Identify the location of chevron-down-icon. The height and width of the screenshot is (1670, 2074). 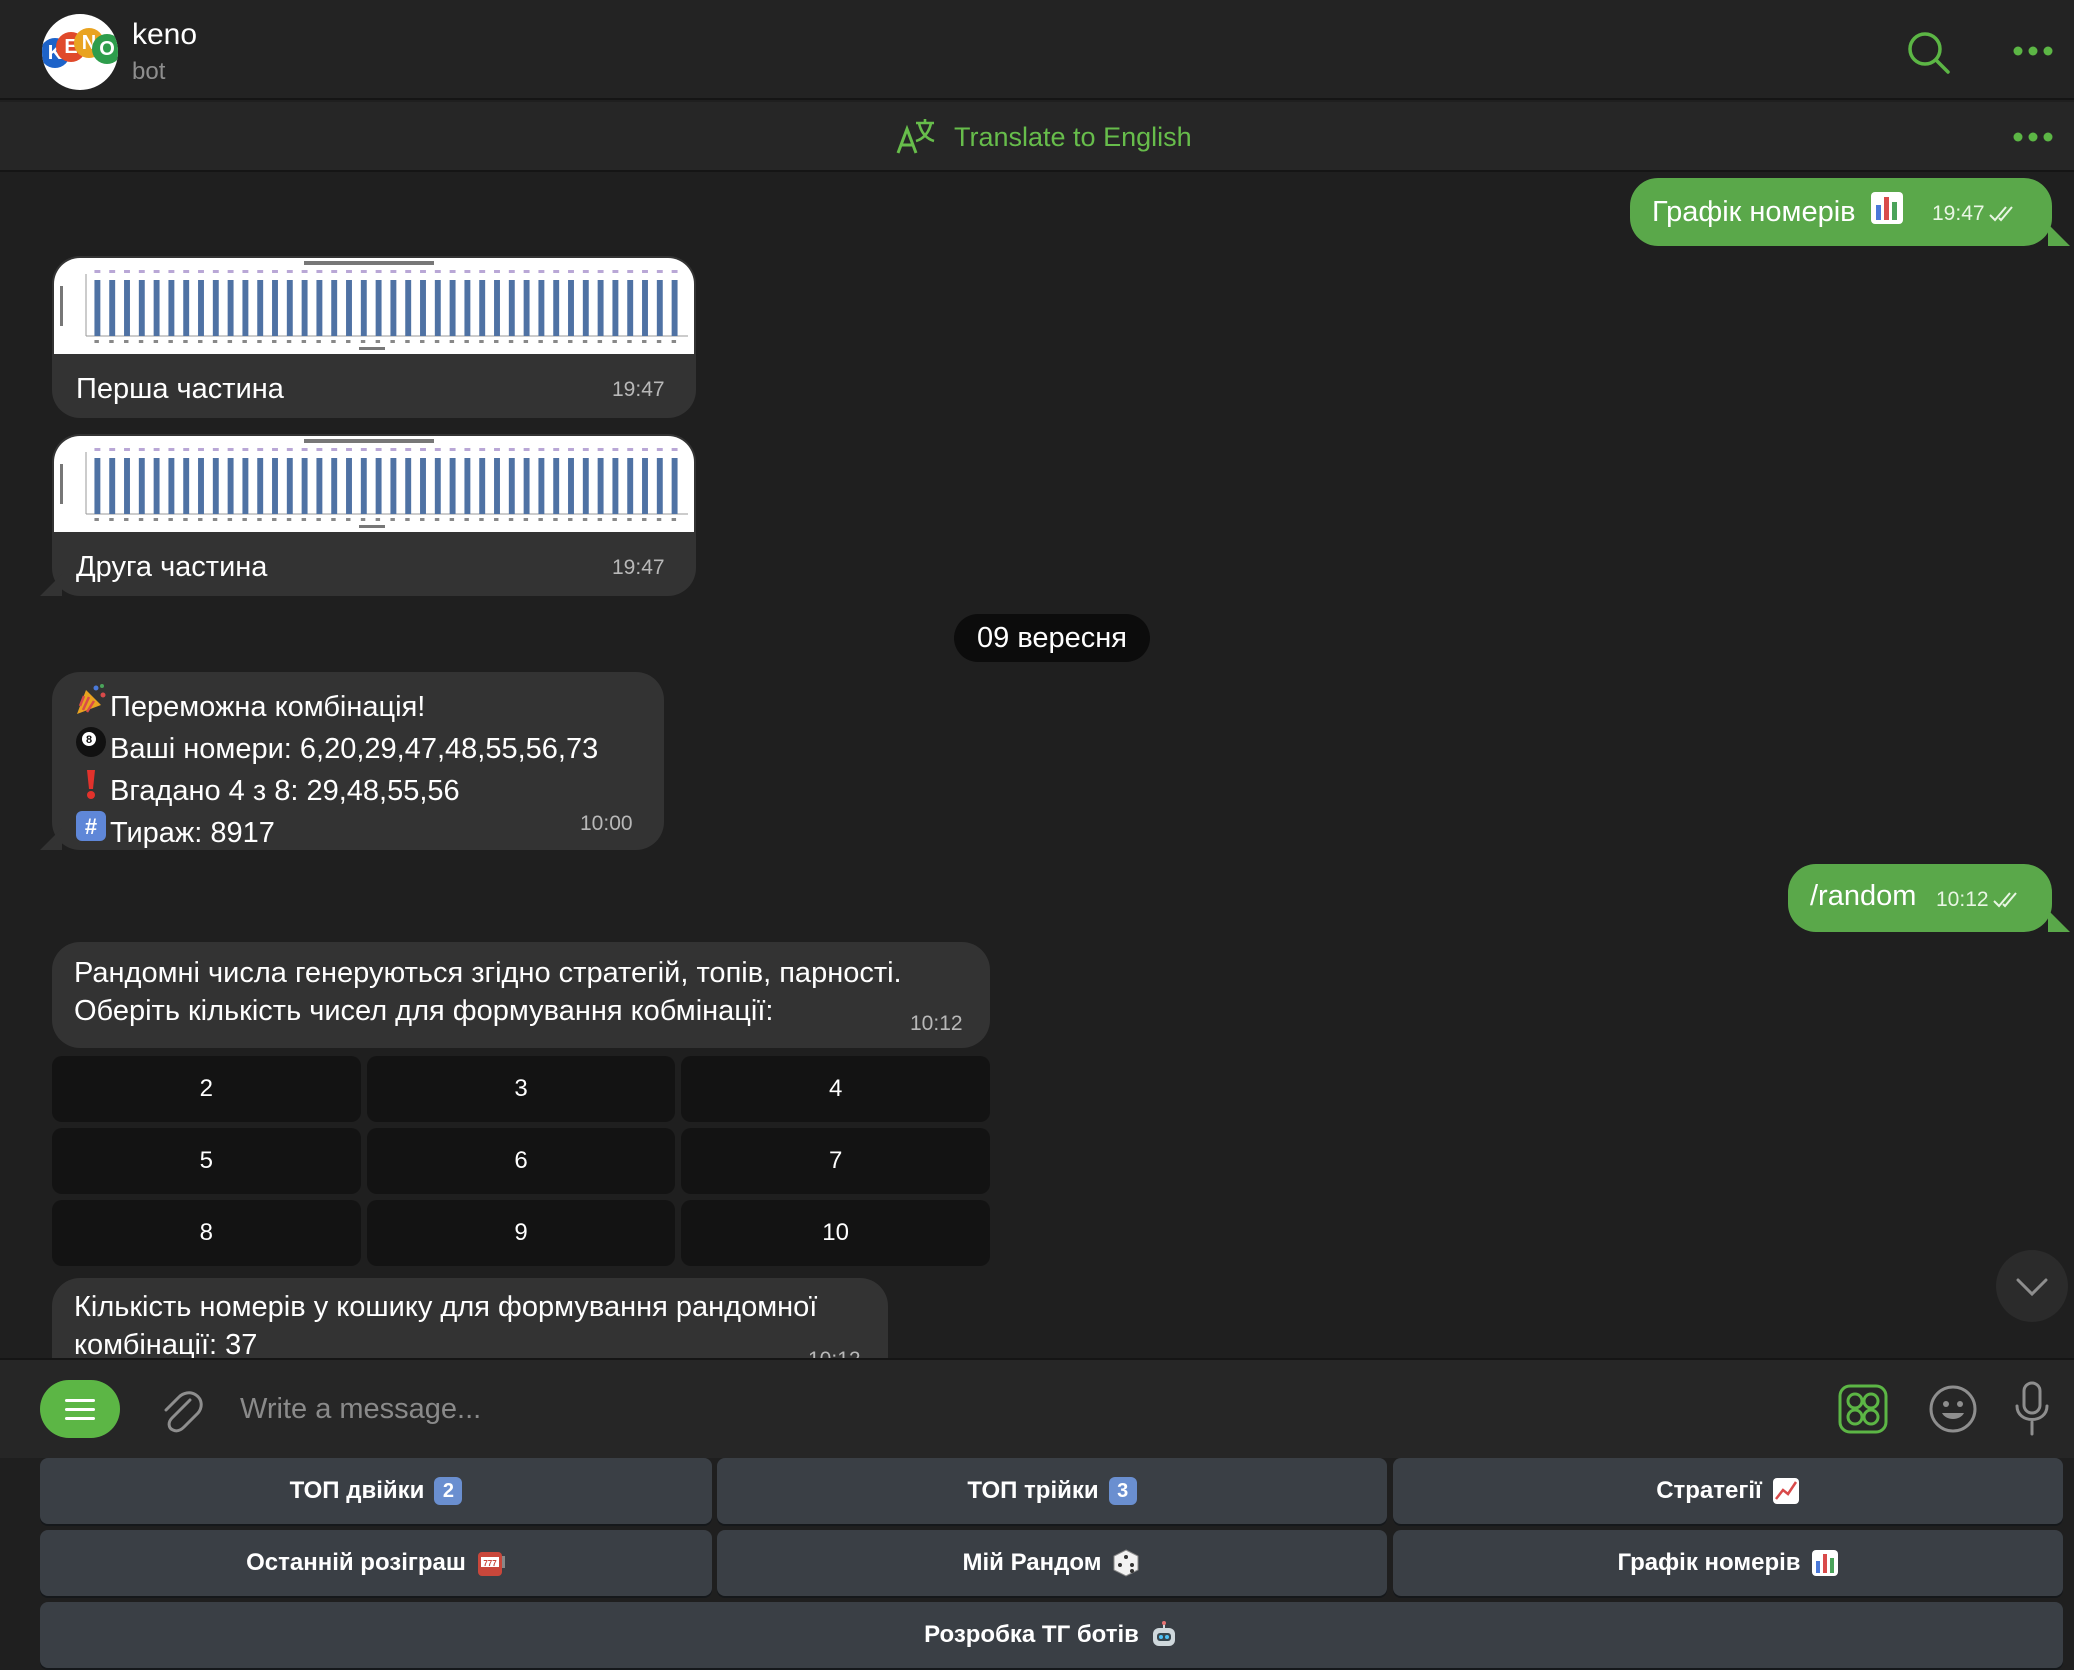
(2032, 1287).